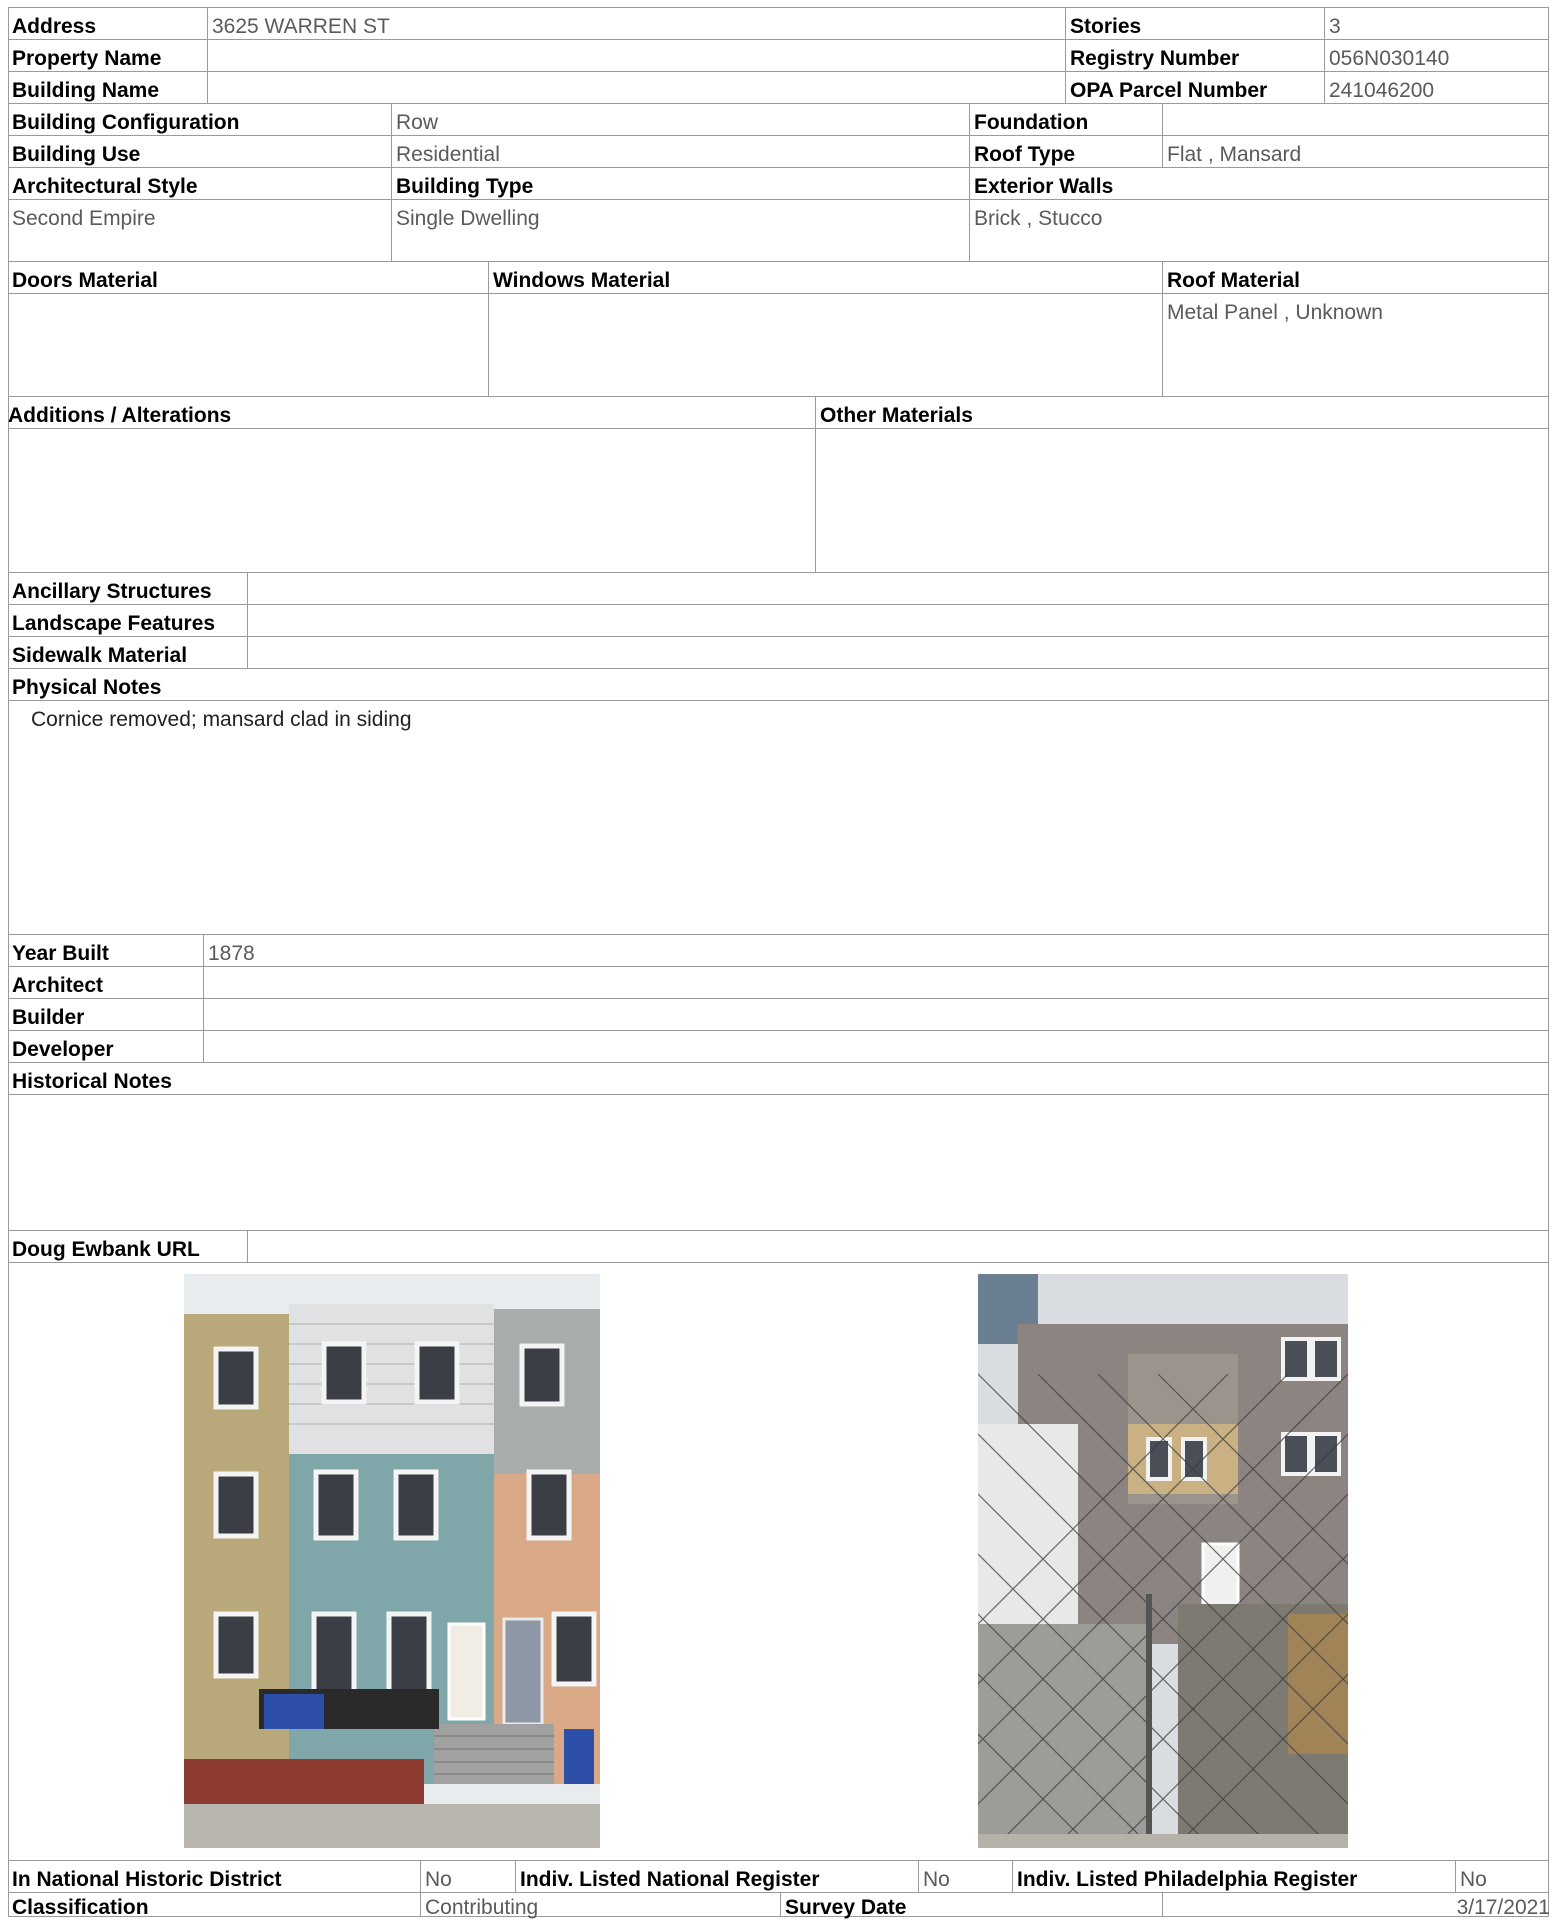 This screenshot has width=1554, height=1923. What do you see at coordinates (1234, 154) in the screenshot?
I see `roof-type-value: Flat , Mansard` at bounding box center [1234, 154].